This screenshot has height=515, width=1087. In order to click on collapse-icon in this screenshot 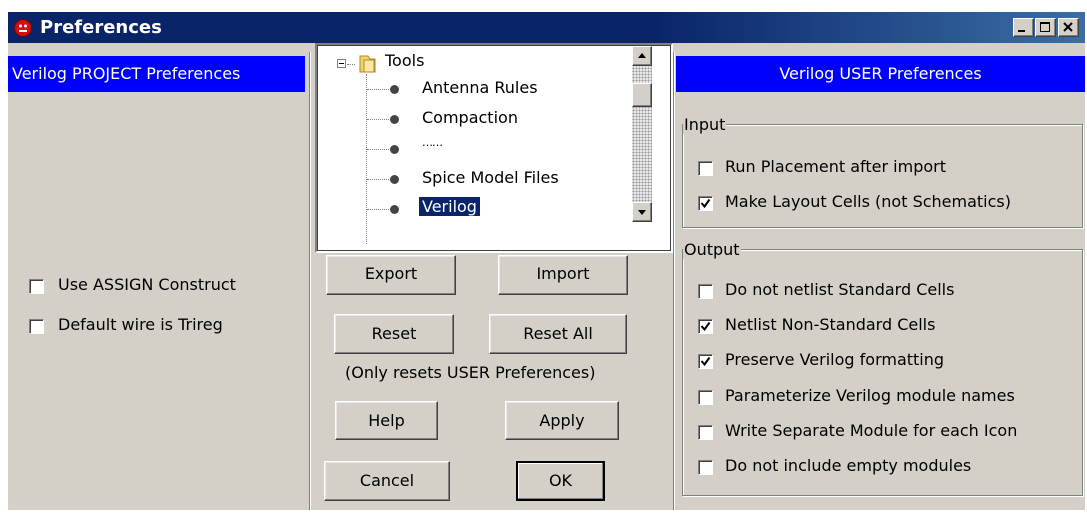, I will do `click(341, 63)`.